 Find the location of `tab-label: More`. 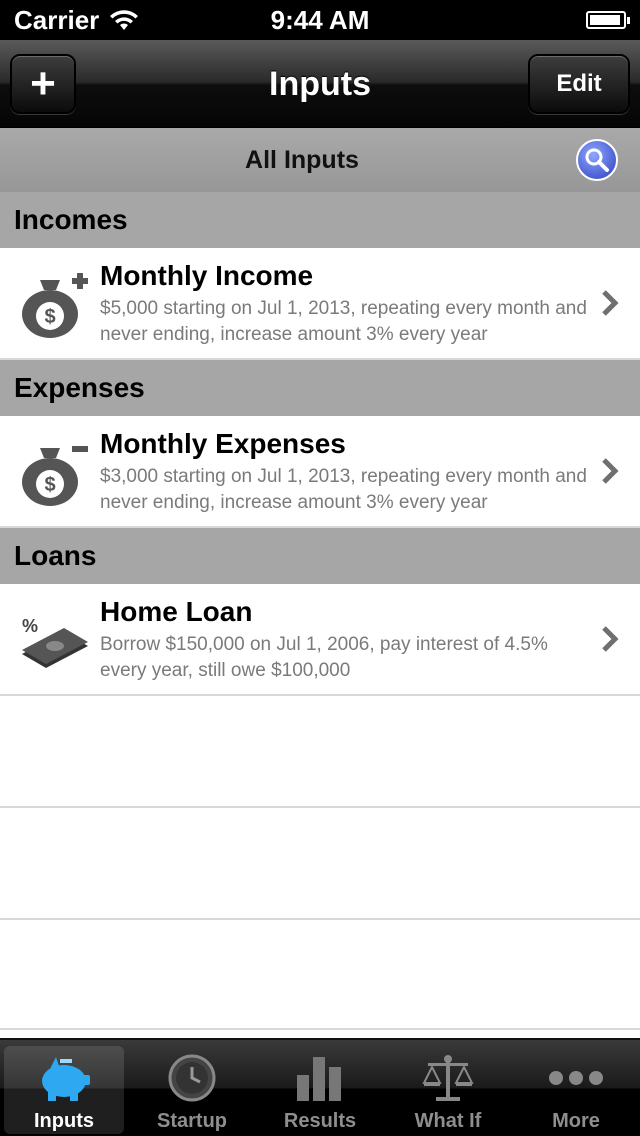

tab-label: More is located at coordinates (576, 1121).